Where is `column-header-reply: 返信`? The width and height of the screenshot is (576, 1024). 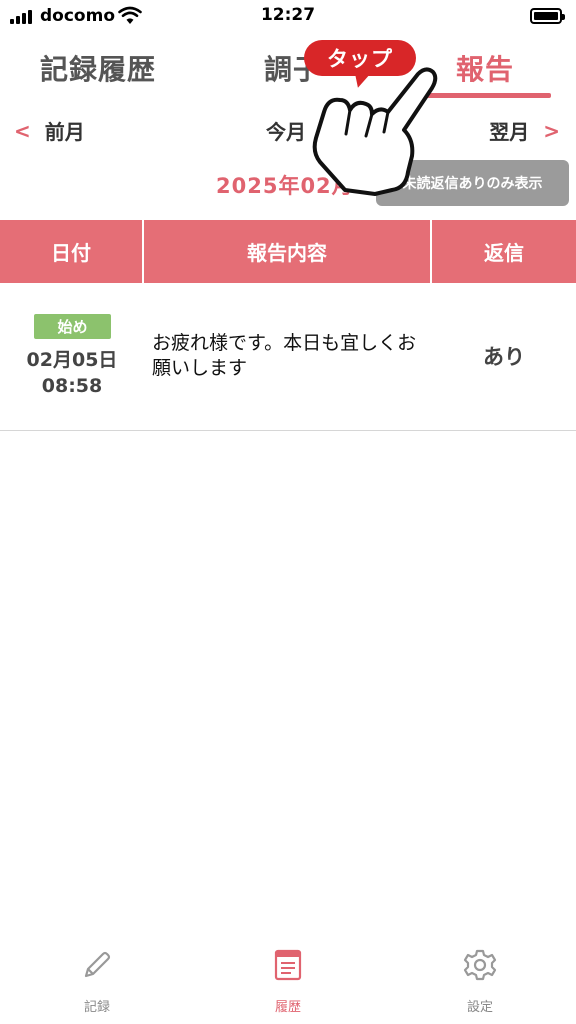 column-header-reply: 返信 is located at coordinates (504, 253).